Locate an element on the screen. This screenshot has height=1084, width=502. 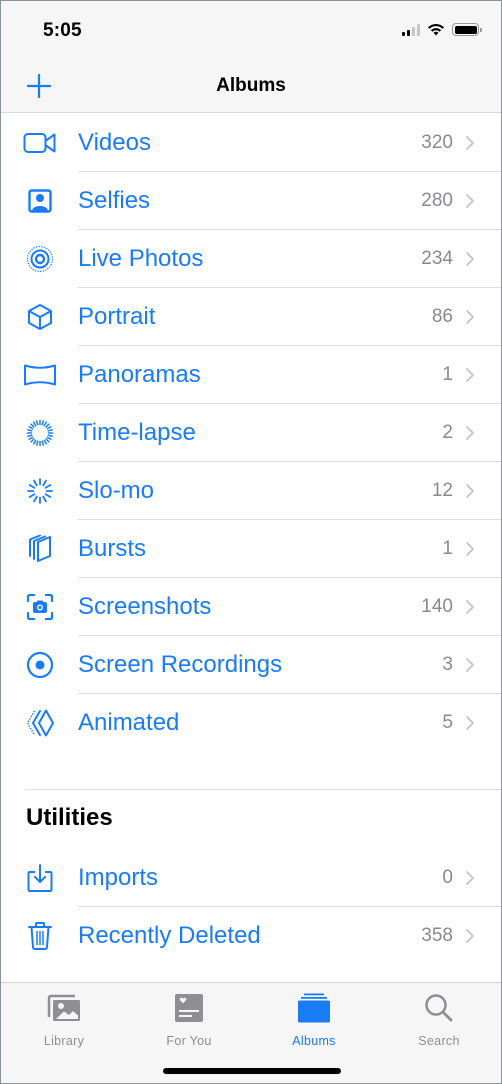
album-count: 2 is located at coordinates (447, 432).